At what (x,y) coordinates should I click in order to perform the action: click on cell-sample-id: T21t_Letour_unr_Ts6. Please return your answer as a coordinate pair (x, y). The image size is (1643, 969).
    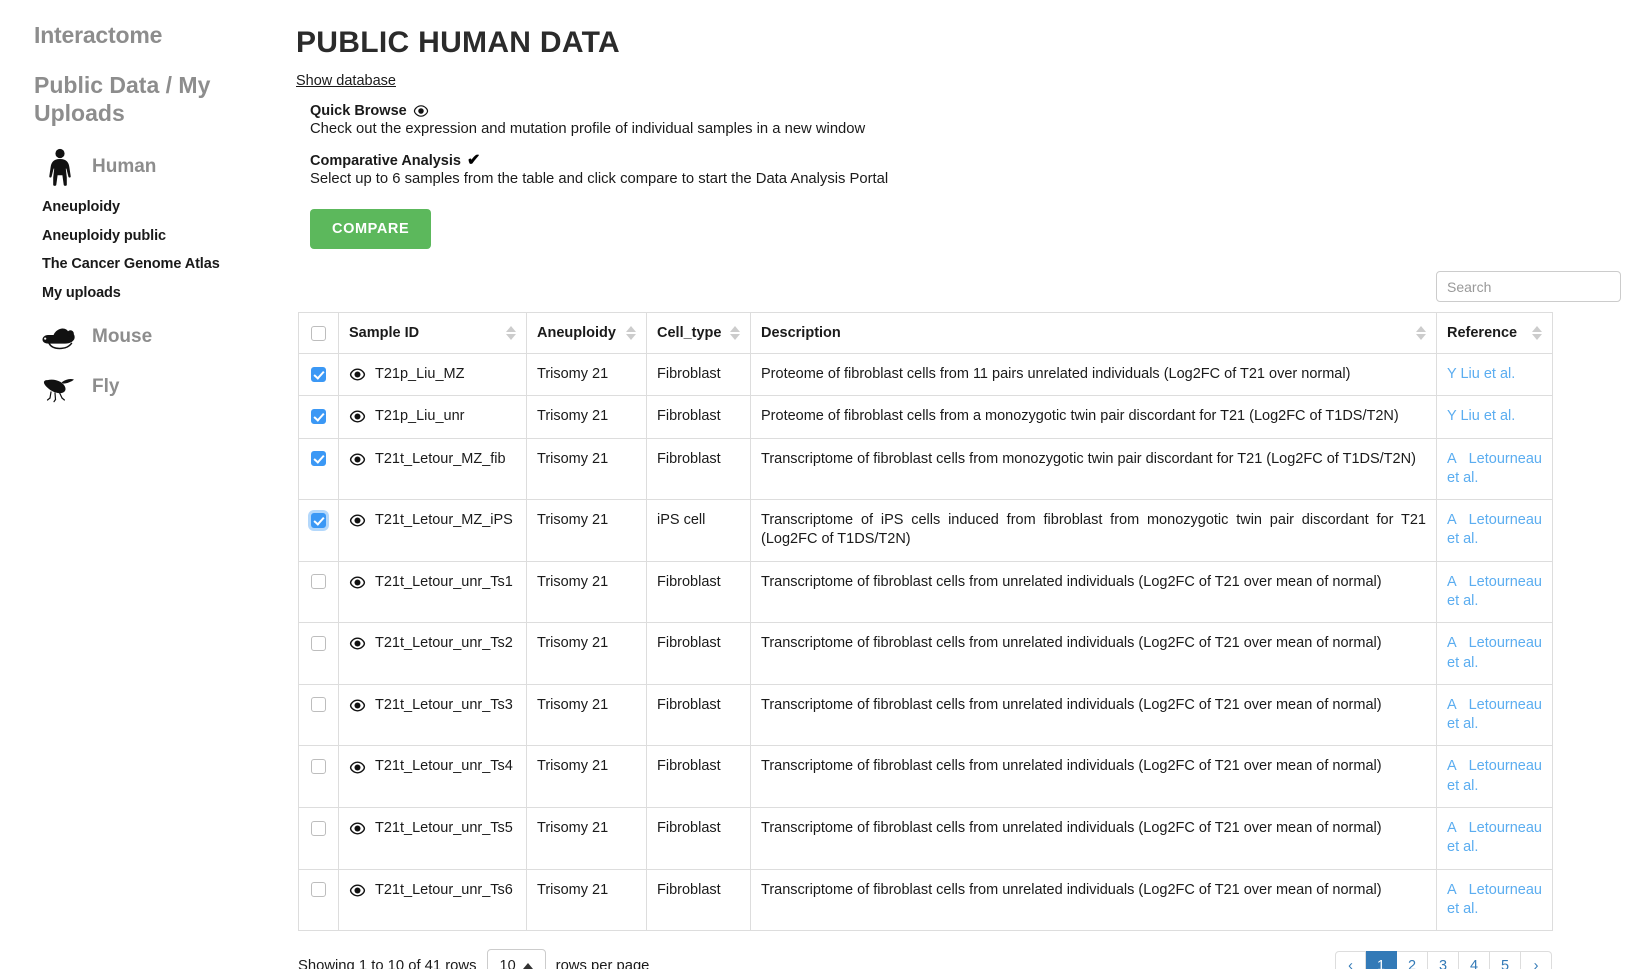
    Looking at the image, I should click on (432, 900).